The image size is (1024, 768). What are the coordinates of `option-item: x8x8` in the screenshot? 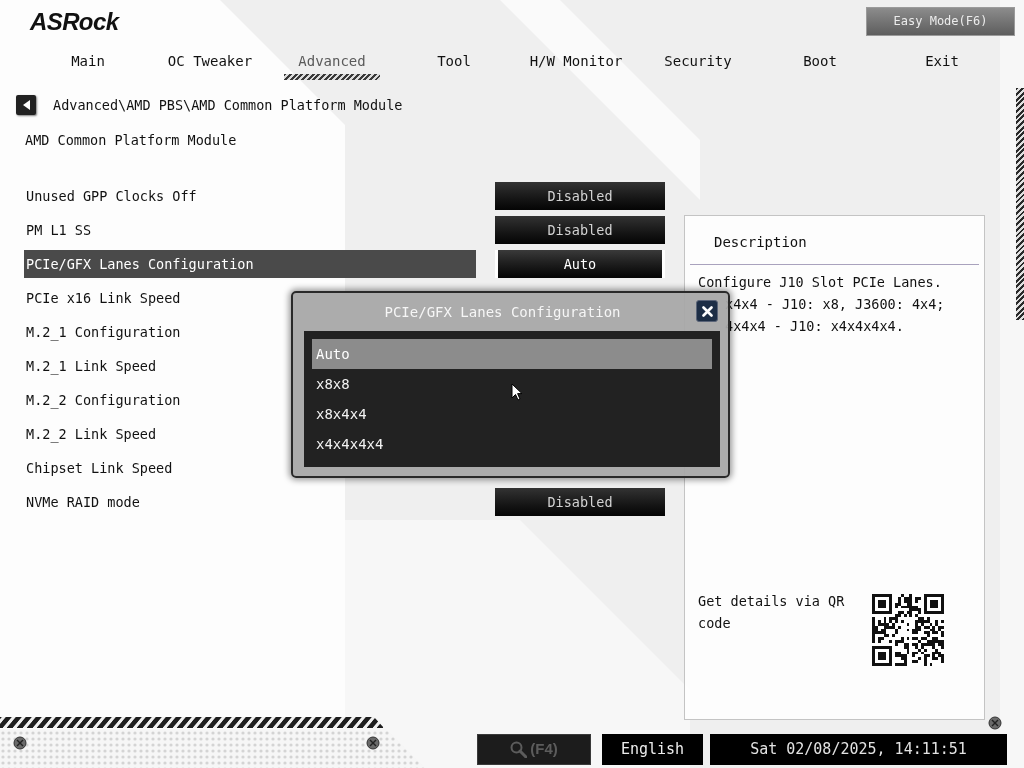 It's located at (512, 384).